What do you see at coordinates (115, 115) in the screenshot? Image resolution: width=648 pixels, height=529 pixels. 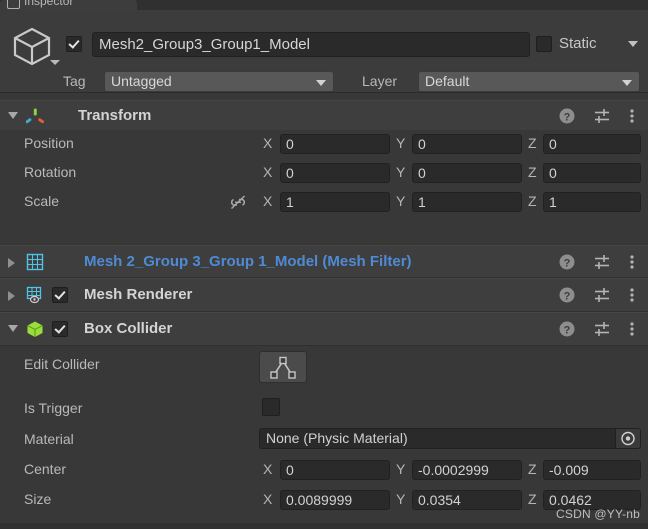 I see `component-title-transform: Transform` at bounding box center [115, 115].